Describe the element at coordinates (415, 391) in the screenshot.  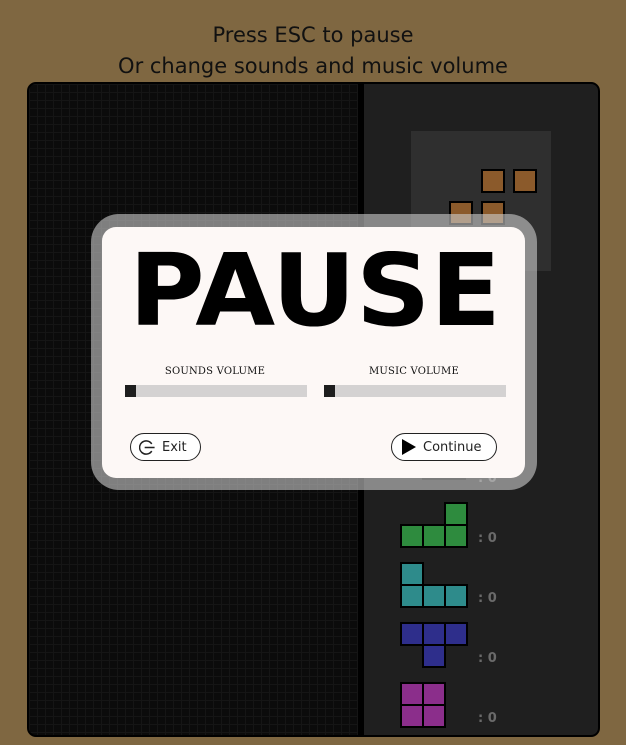
I see `music-volume-slider` at that location.